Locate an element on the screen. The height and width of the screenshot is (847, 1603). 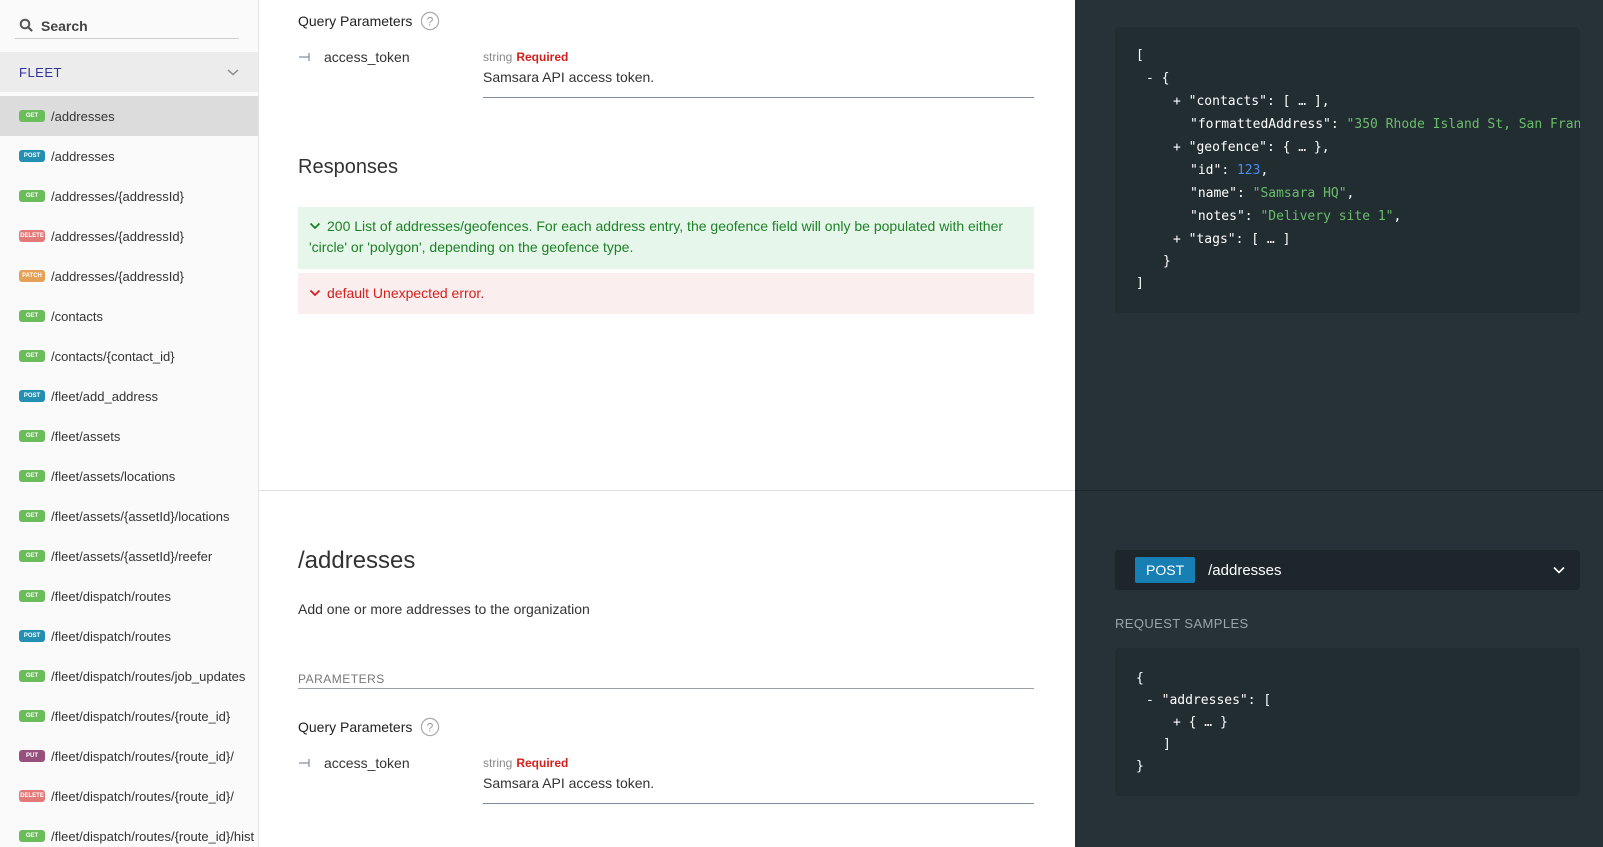
sidebar-item: GET/addresses/{addressId} is located at coordinates (129, 196).